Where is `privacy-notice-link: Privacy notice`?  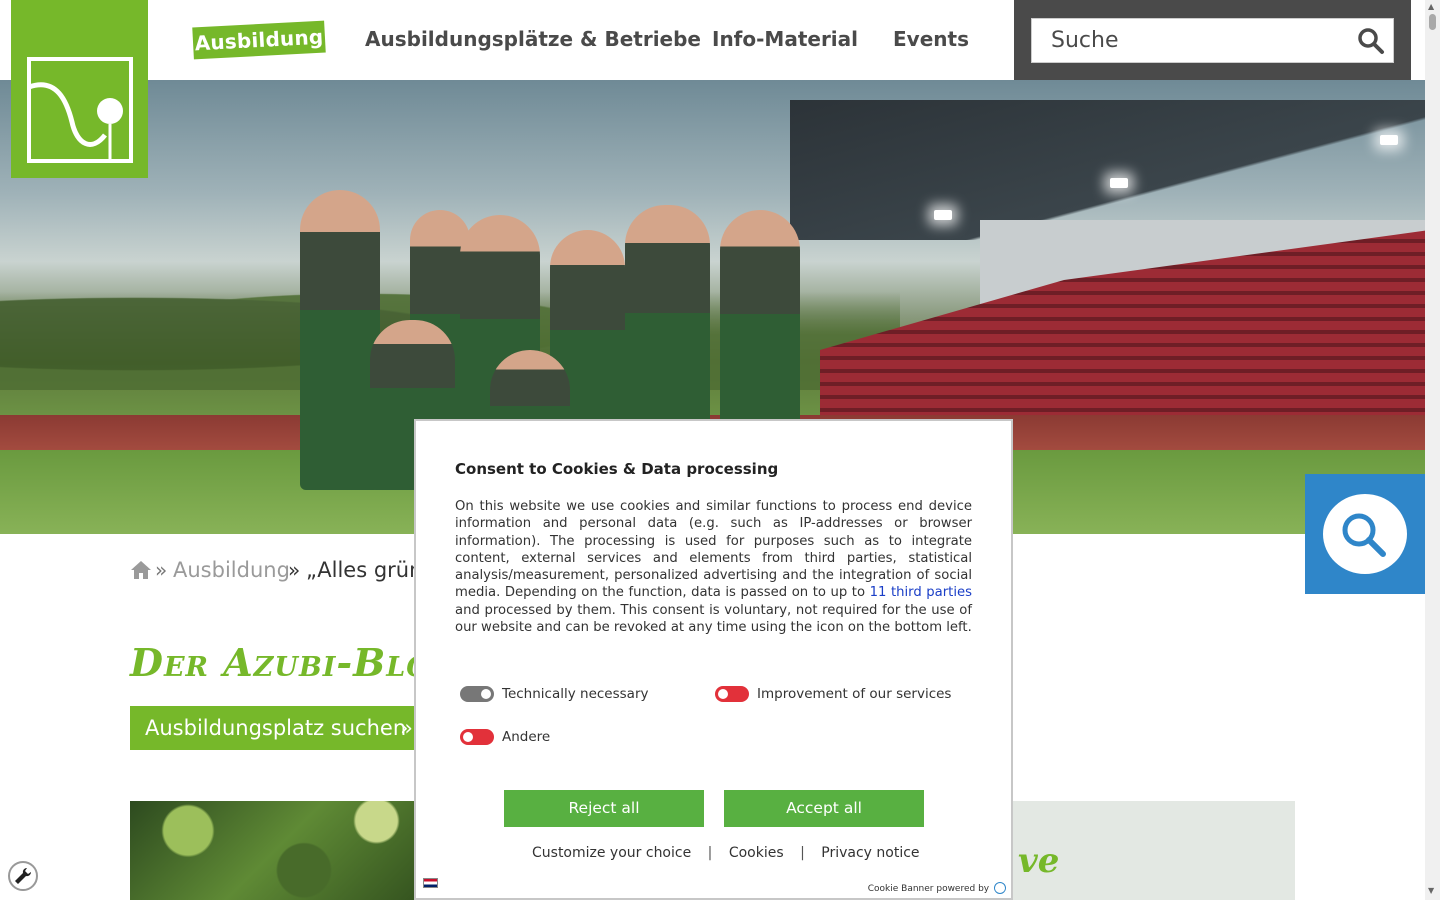
privacy-notice-link: Privacy notice is located at coordinates (870, 853).